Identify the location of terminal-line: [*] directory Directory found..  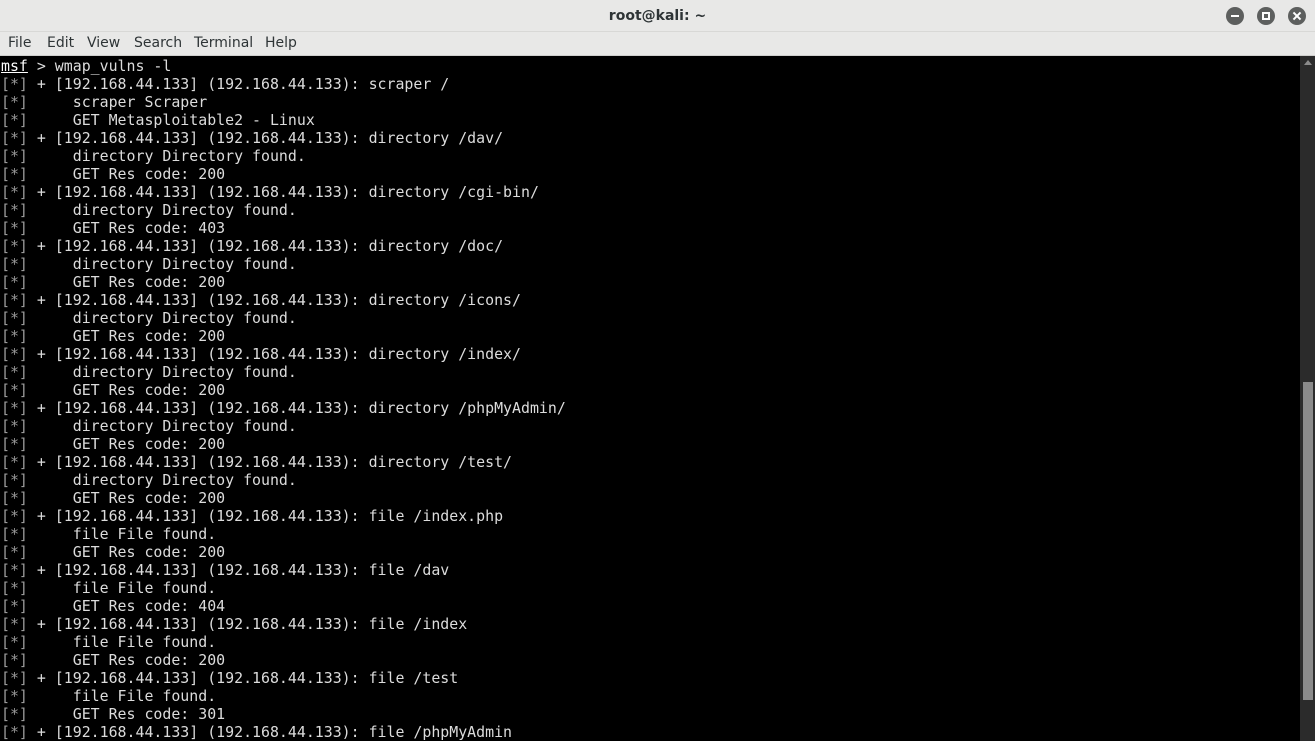
(153, 156).